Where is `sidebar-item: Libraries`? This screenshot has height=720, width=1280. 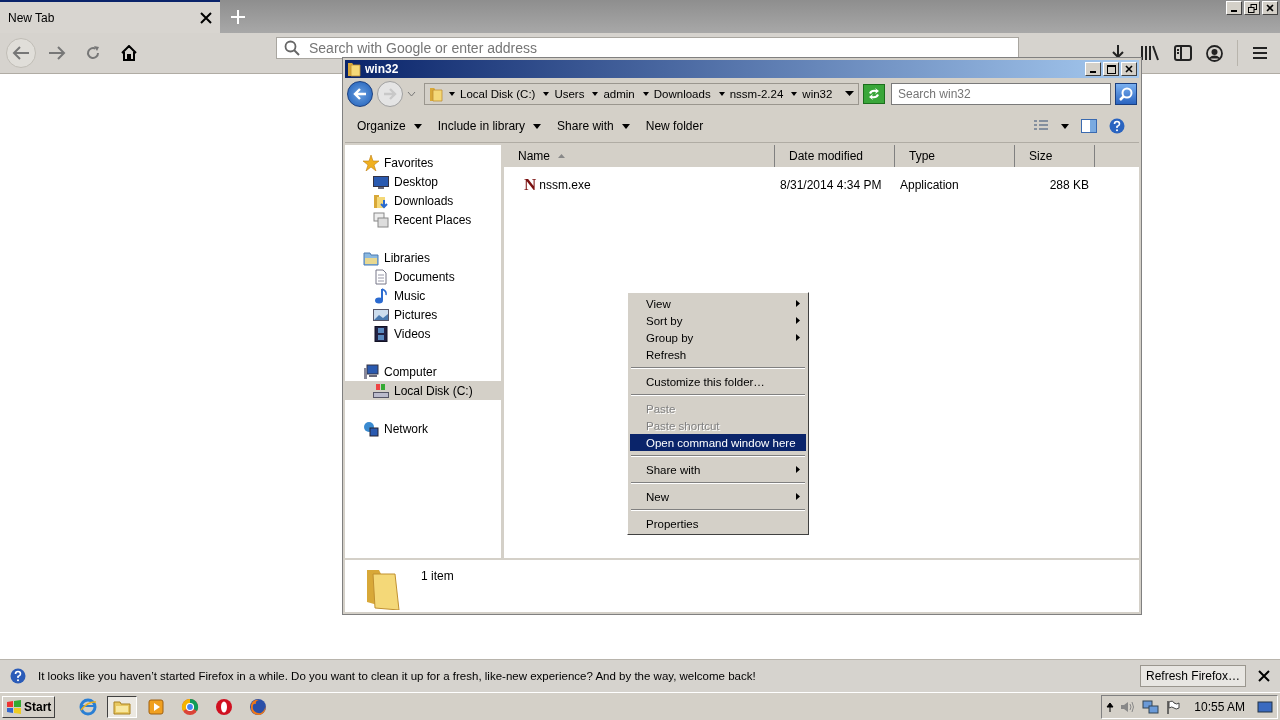 sidebar-item: Libraries is located at coordinates (423, 257).